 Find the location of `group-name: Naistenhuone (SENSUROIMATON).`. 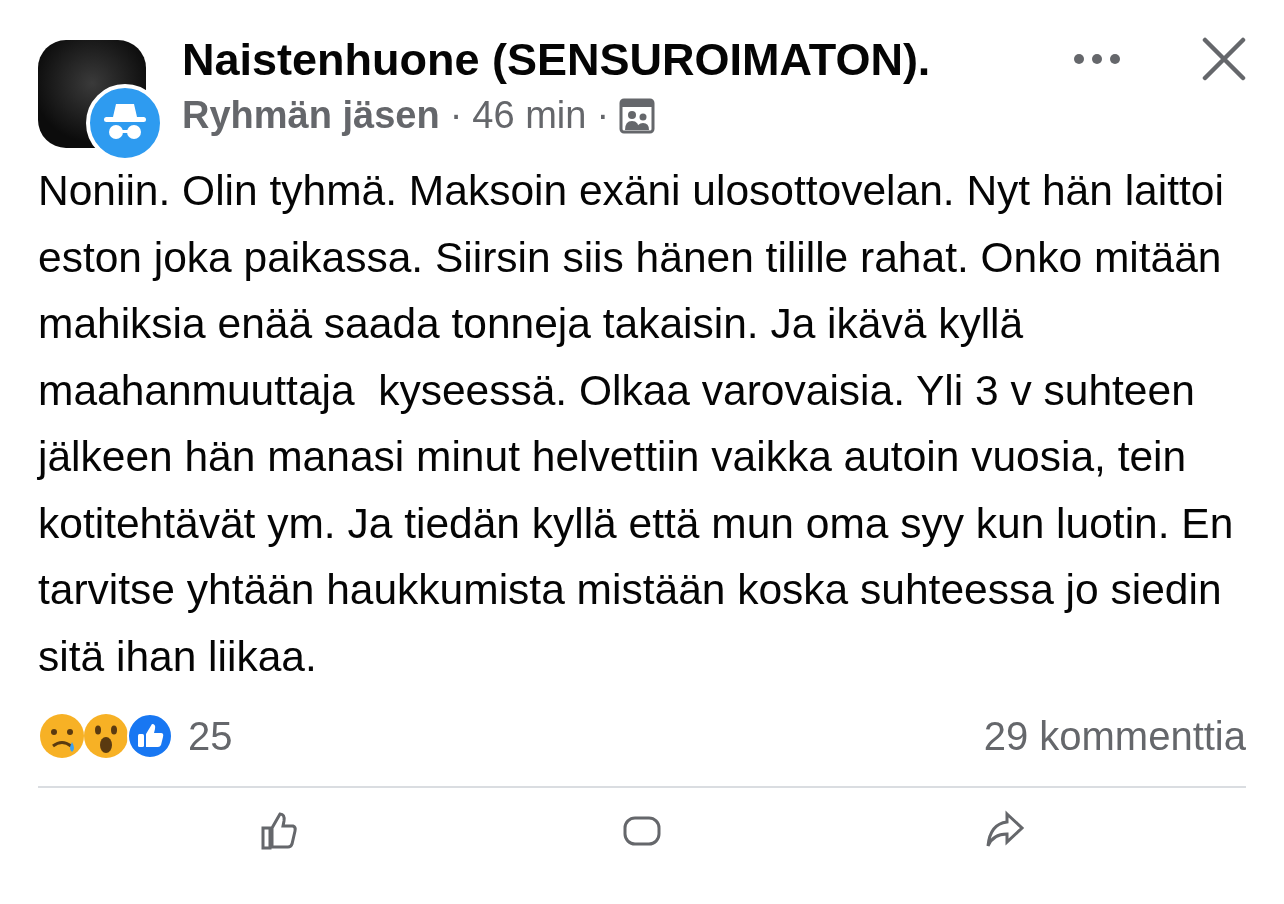

group-name: Naistenhuone (SENSUROIMATON). is located at coordinates (627, 60).